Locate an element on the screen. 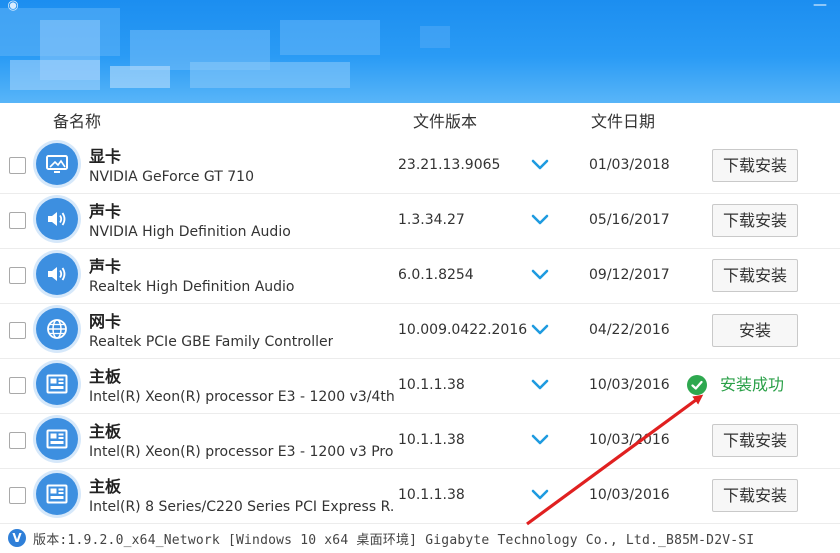 This screenshot has width=840, height=553. column-header-date: 文件日期 is located at coordinates (623, 121).